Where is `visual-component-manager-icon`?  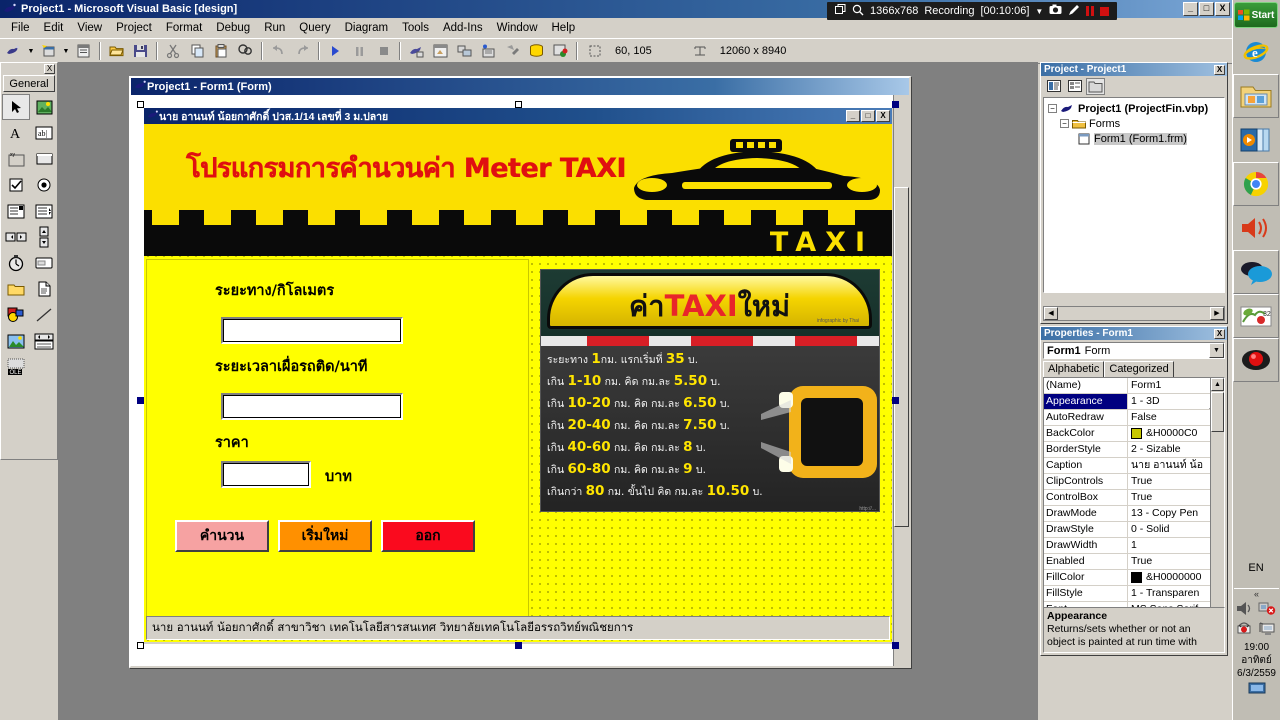 visual-component-manager-icon is located at coordinates (560, 51).